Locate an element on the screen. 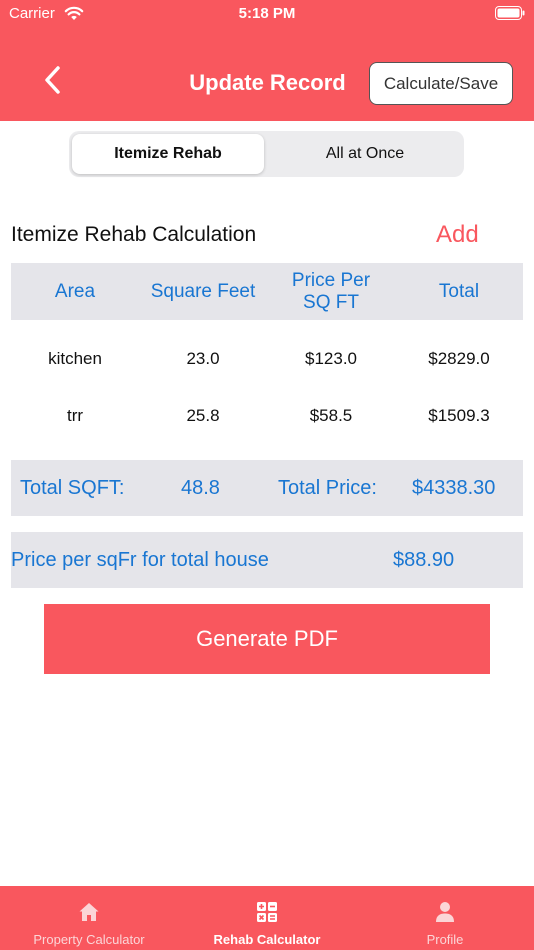 The image size is (534, 950). status-time: 5:18 PM is located at coordinates (267, 13).